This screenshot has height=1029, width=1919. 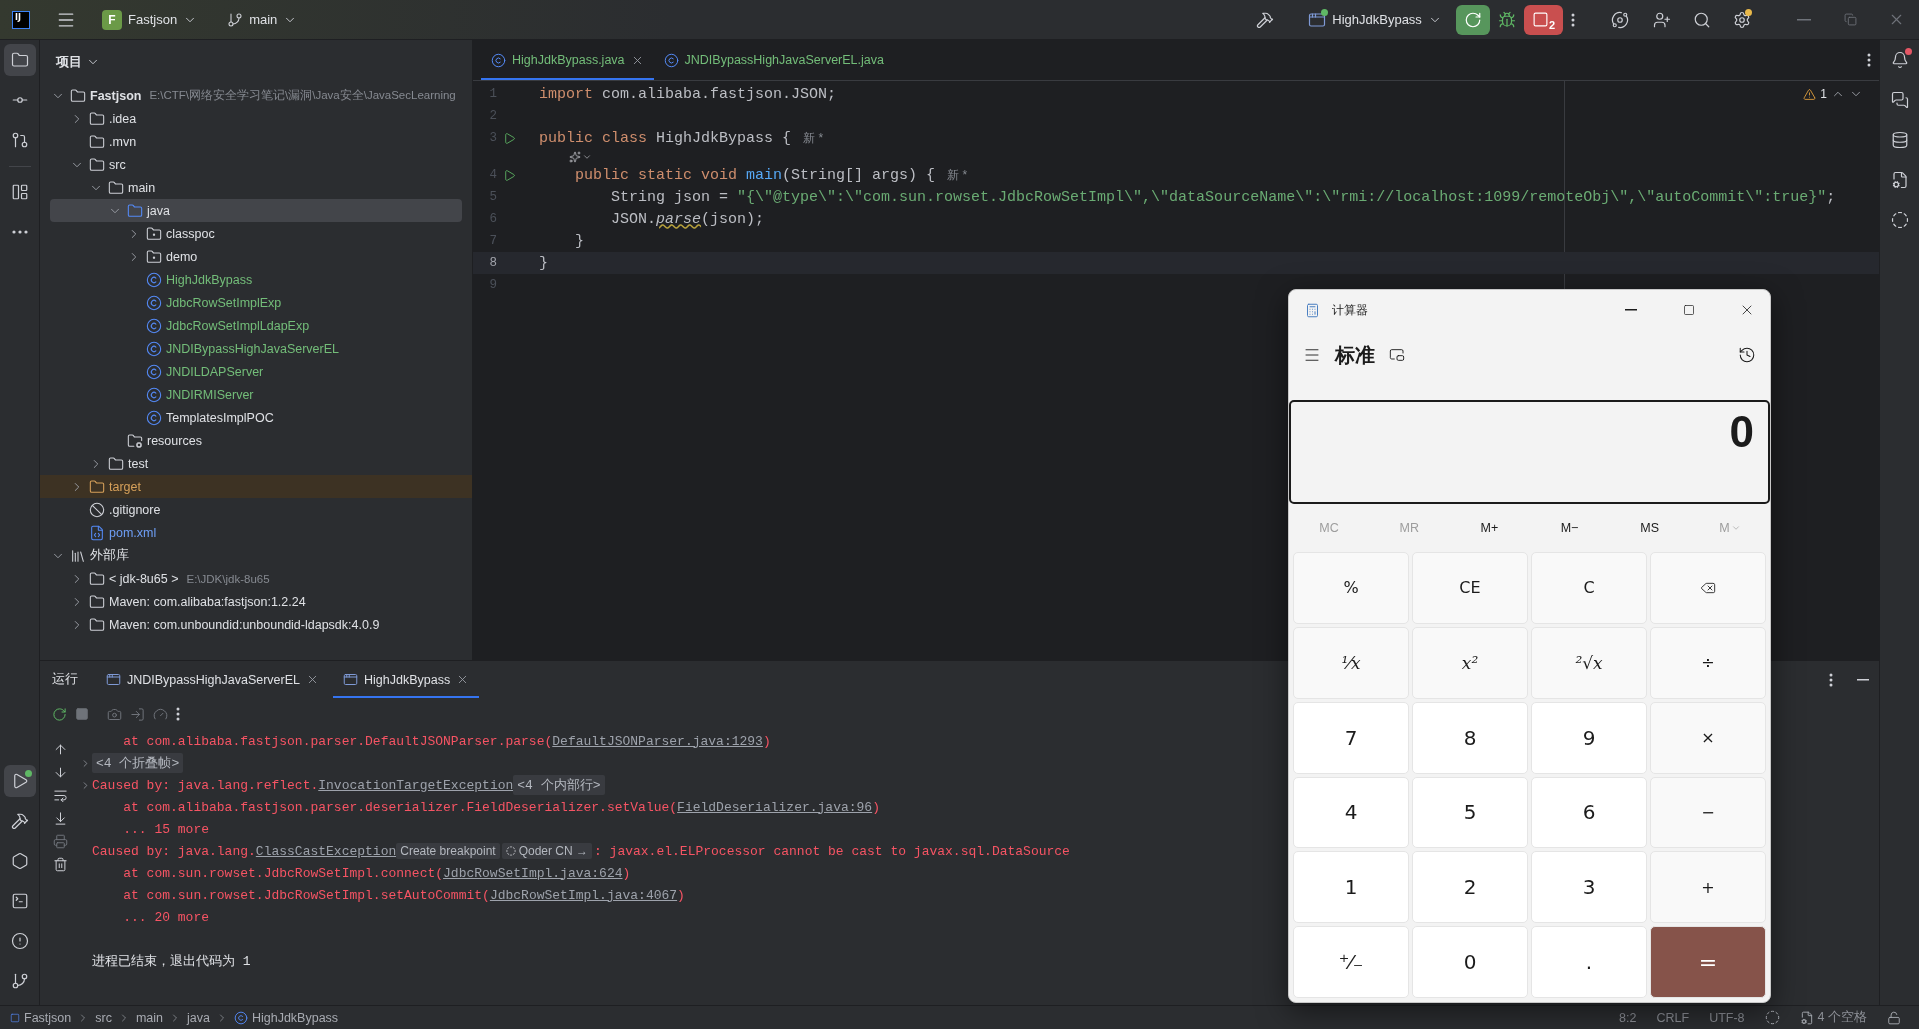 What do you see at coordinates (256, 578) in the screenshot?
I see `tree-item: < jdk-8u65 > E:\JDK\jdk-8u65` at bounding box center [256, 578].